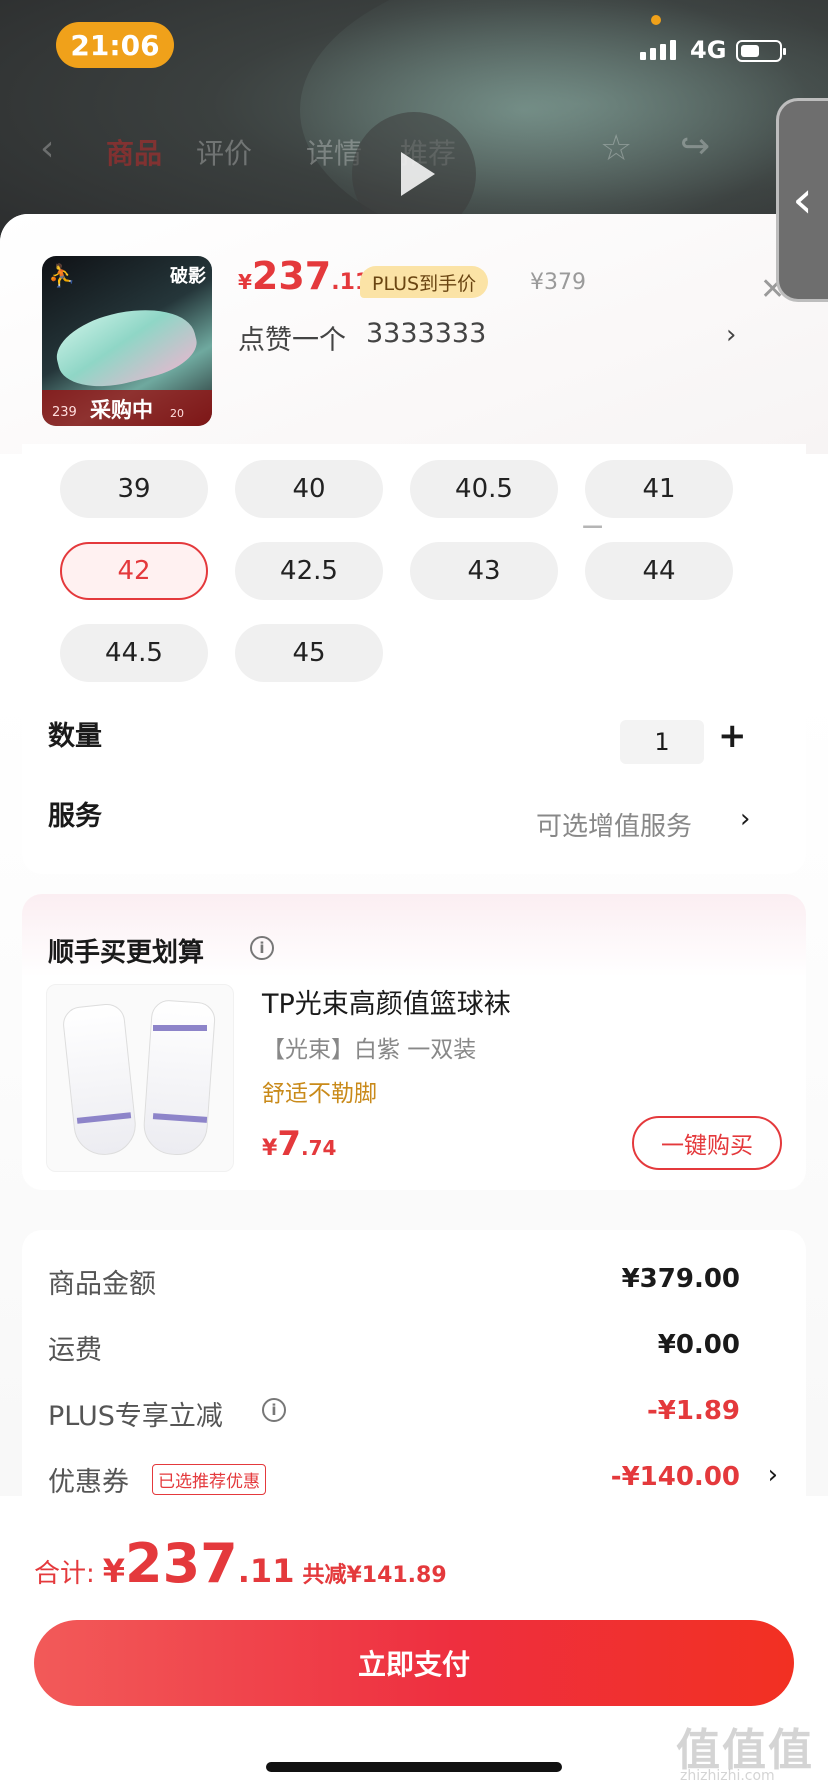  Describe the element at coordinates (292, 340) in the screenshot. I see `spec-label-a: 点赞一个` at that location.